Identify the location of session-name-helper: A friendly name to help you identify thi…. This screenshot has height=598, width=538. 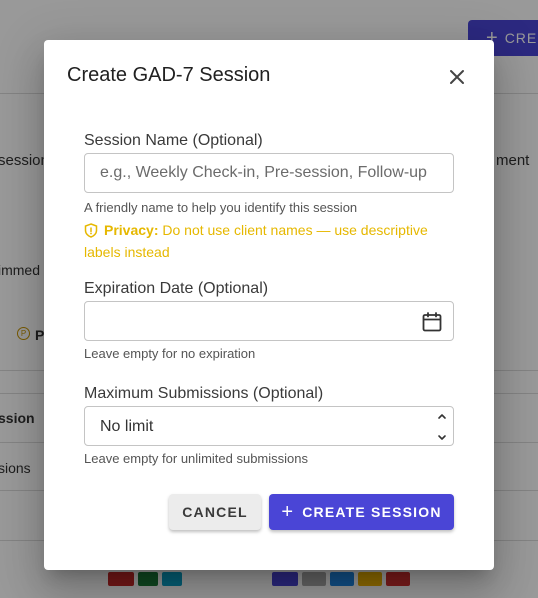
(221, 207).